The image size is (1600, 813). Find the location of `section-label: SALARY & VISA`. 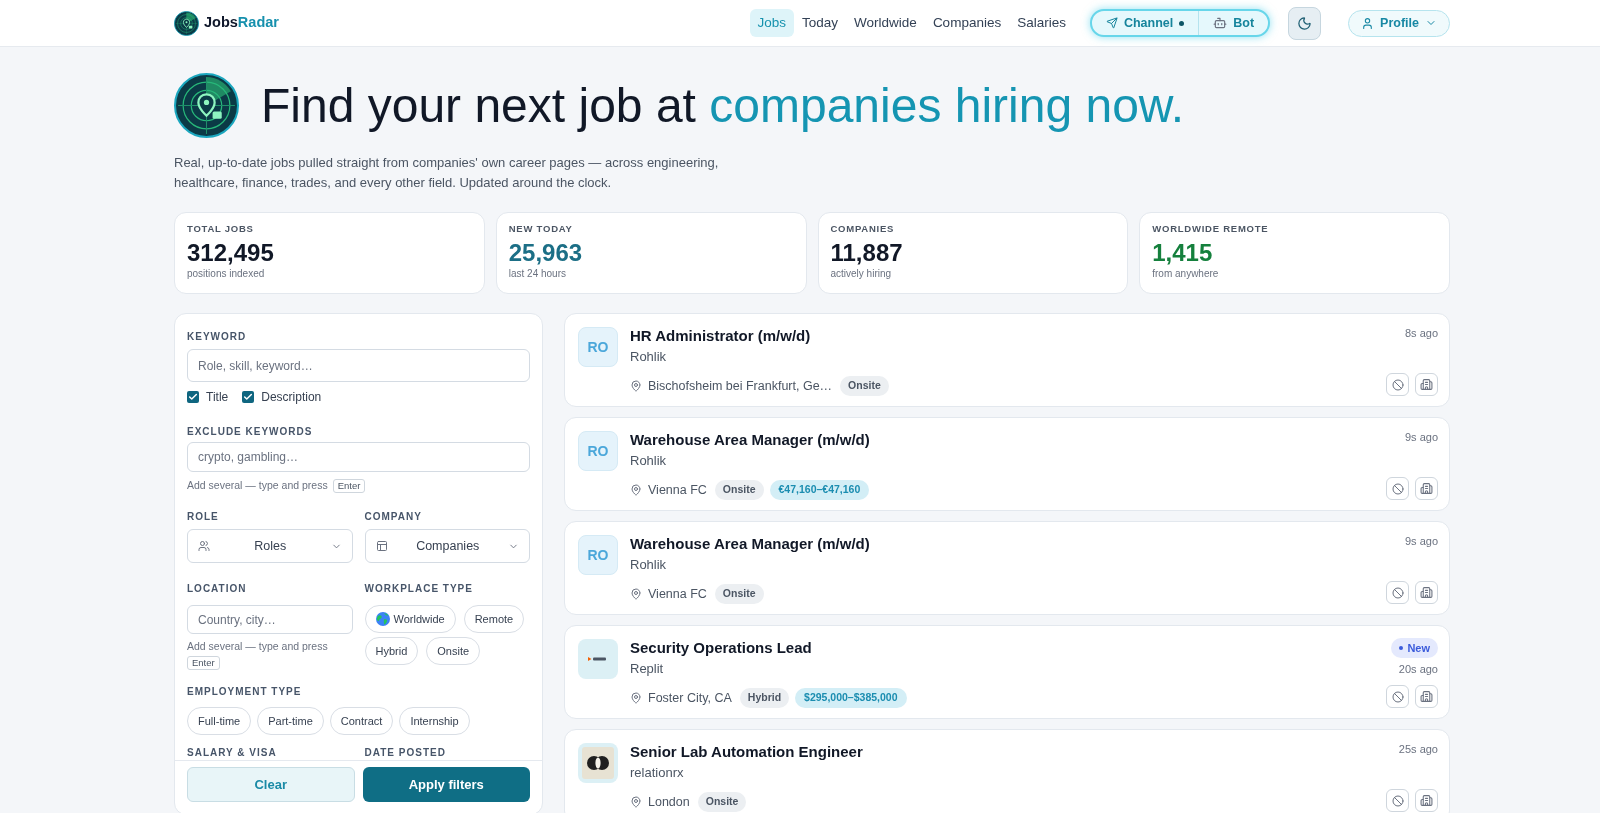

section-label: SALARY & VISA is located at coordinates (232, 753).